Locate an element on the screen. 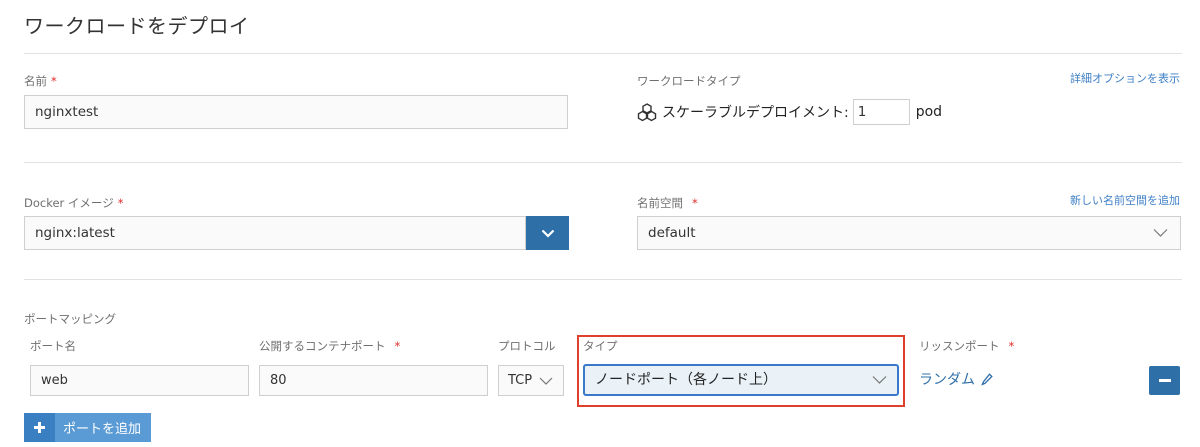 The width and height of the screenshot is (1200, 447). add-namespace-link: 新しい名前空間を追加 is located at coordinates (1125, 200).